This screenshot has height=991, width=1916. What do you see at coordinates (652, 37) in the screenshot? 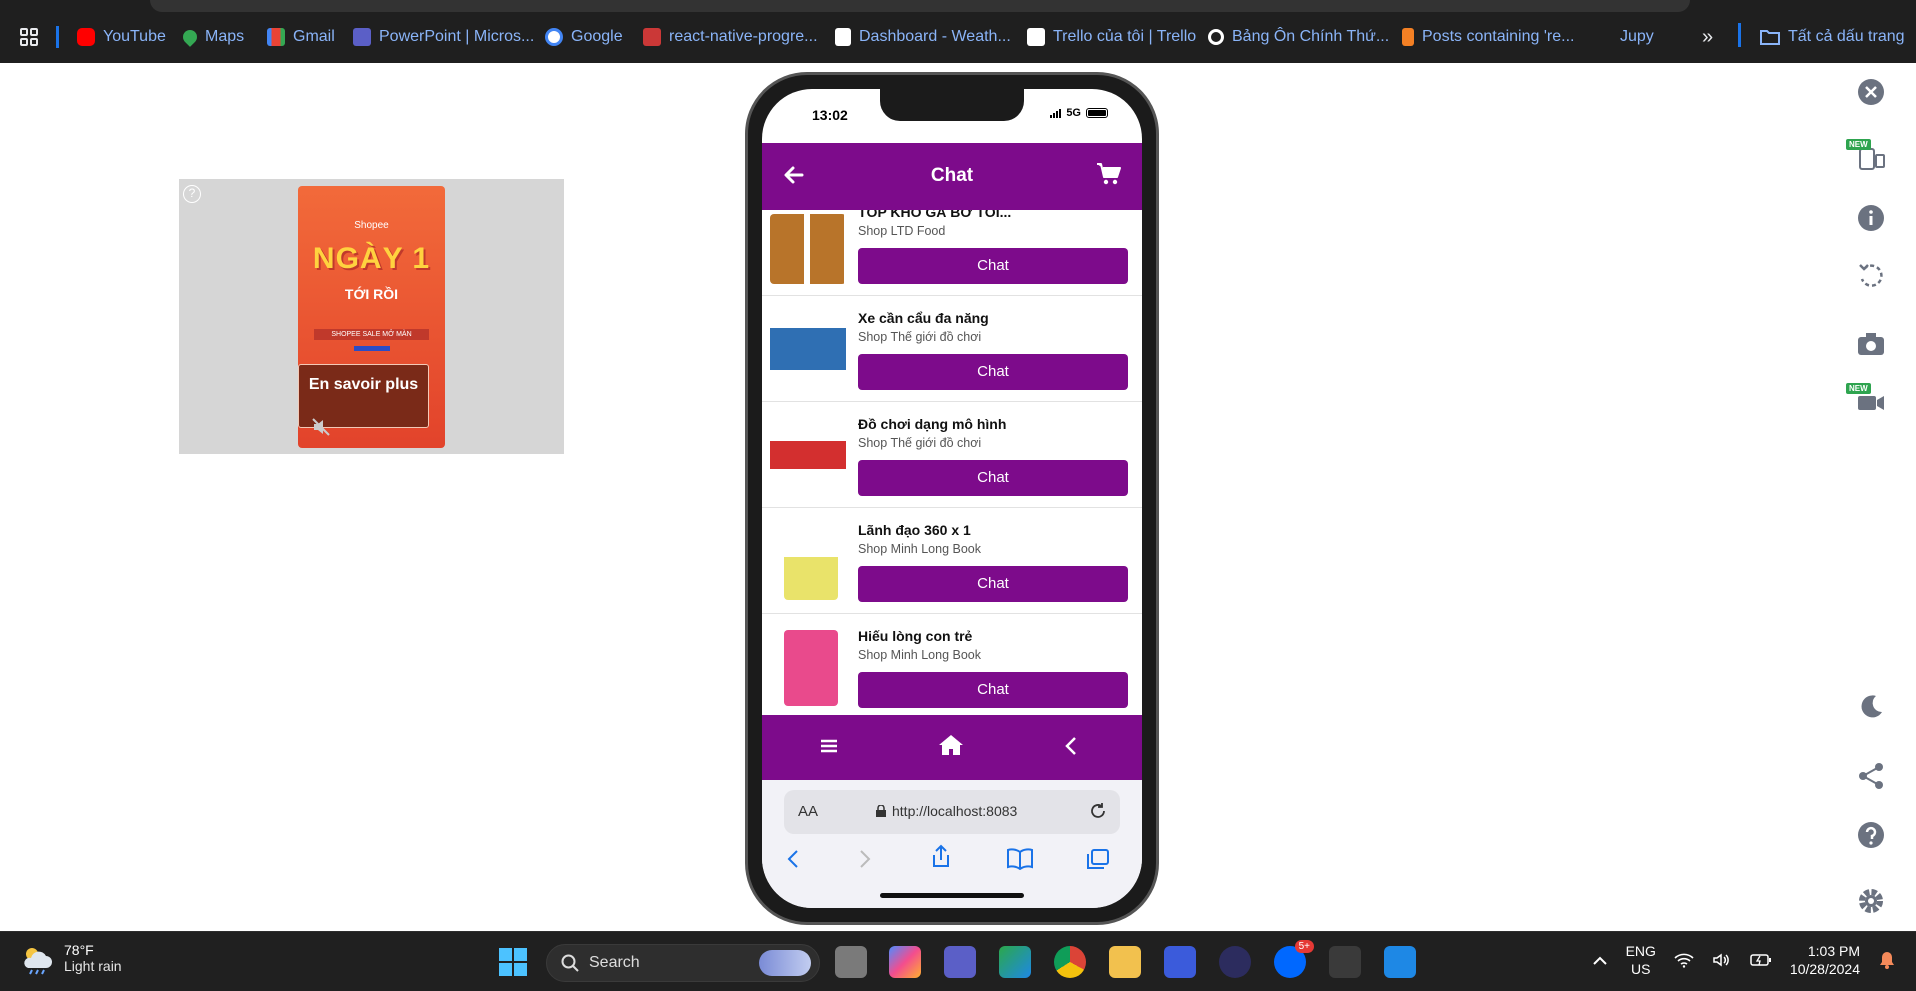
I see `npm-icon` at bounding box center [652, 37].